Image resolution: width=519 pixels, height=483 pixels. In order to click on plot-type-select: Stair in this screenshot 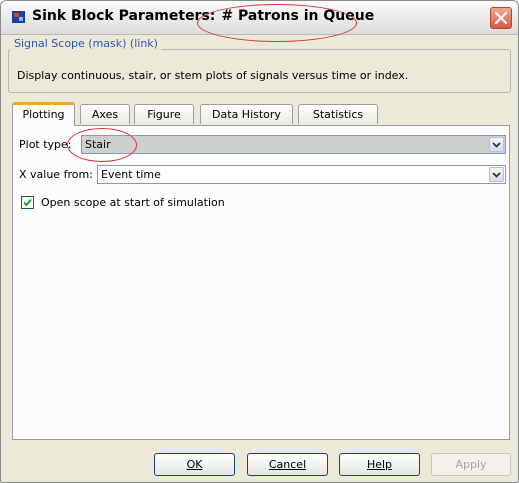, I will do `click(293, 144)`.